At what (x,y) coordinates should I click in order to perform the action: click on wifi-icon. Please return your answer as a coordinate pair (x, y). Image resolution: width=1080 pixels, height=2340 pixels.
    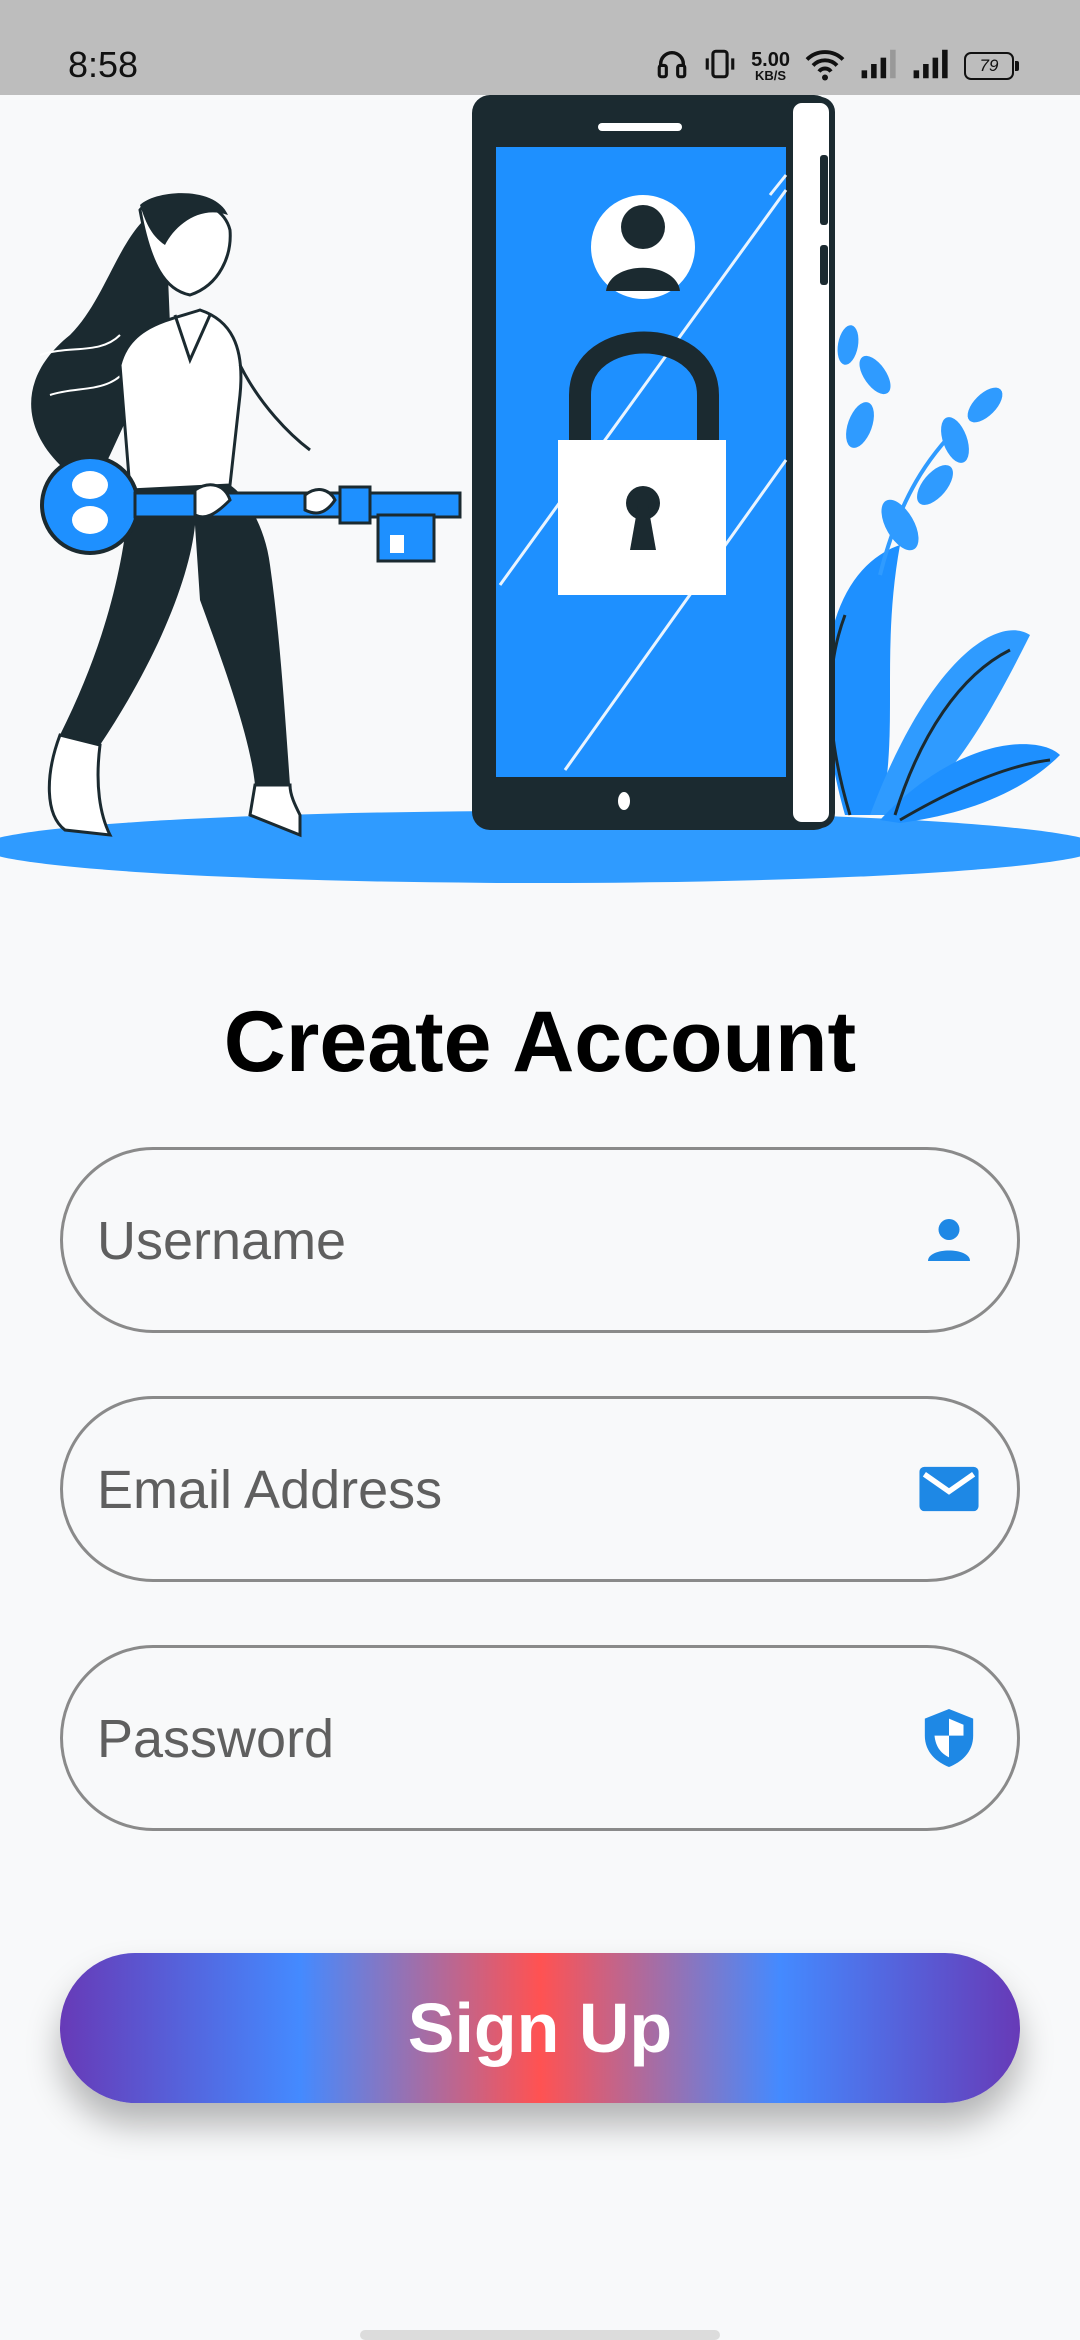
    Looking at the image, I should click on (825, 66).